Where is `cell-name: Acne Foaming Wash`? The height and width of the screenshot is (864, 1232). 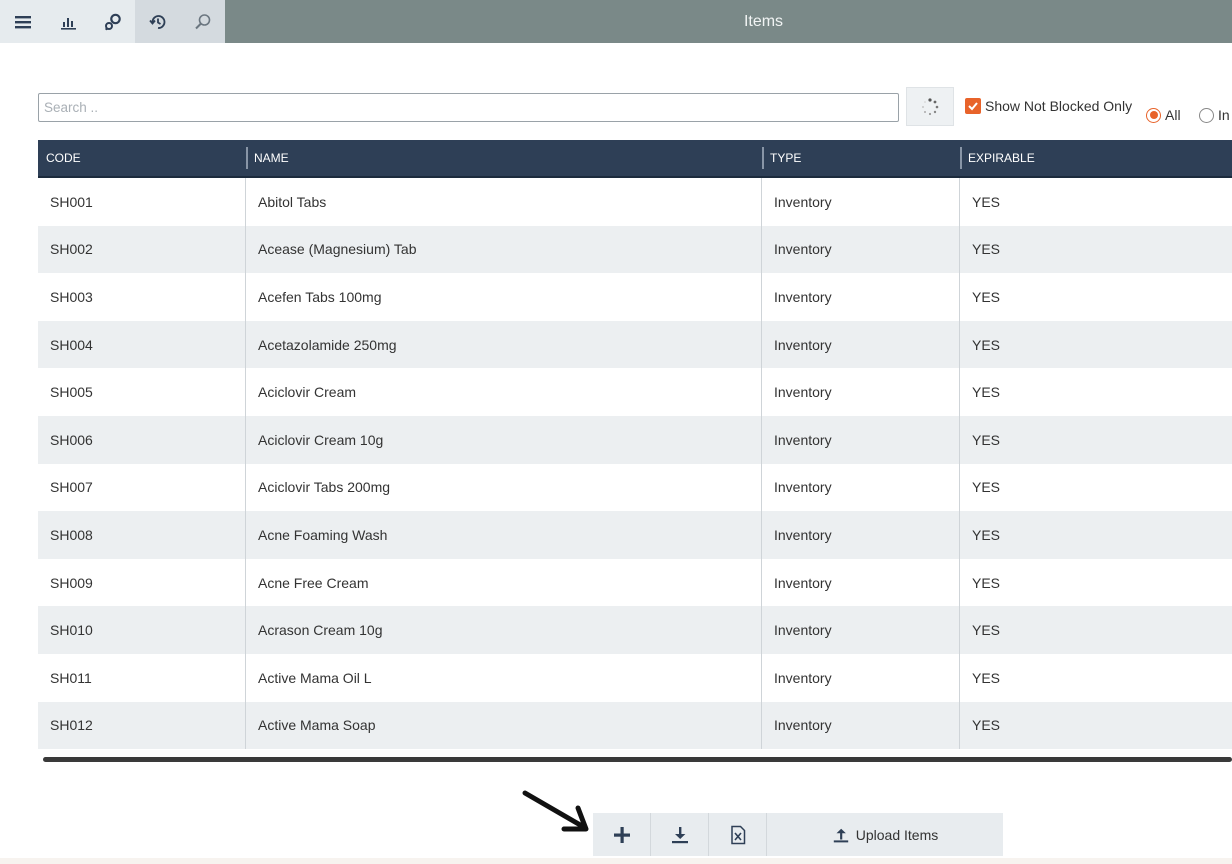 cell-name: Acne Foaming Wash is located at coordinates (504, 535).